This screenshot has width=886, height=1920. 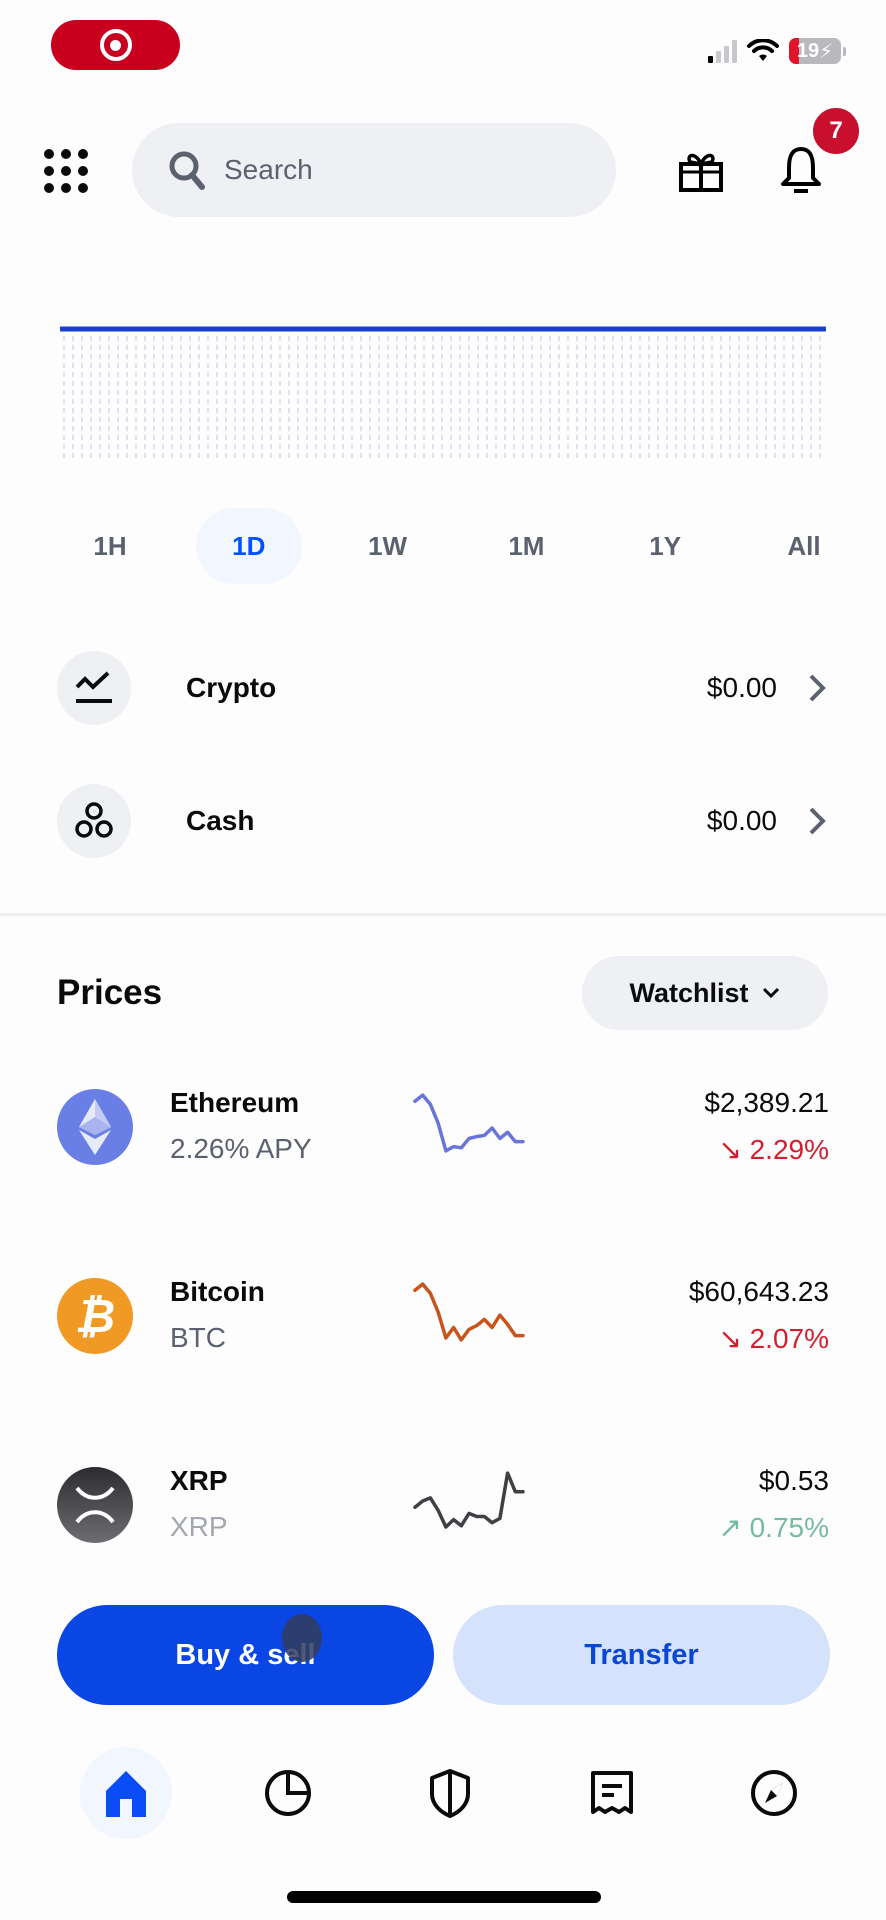 I want to click on balance-row-cash: Cash $0.00, so click(x=442, y=821).